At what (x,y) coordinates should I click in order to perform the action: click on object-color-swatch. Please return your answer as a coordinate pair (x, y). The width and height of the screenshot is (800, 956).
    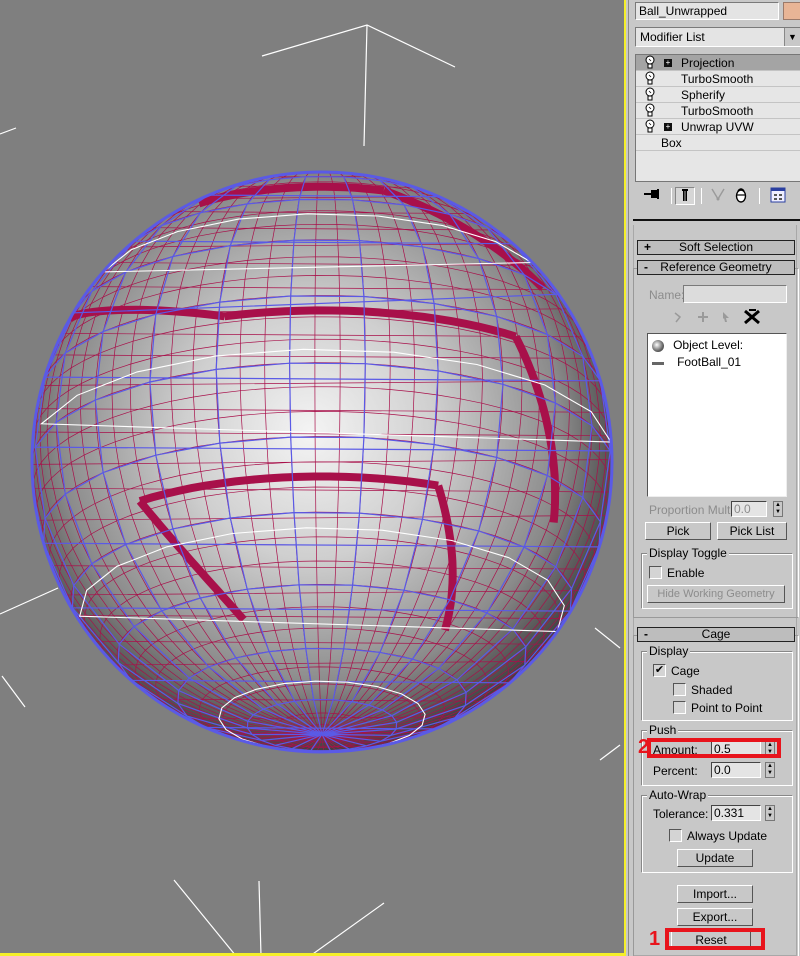
    Looking at the image, I should click on (791, 11).